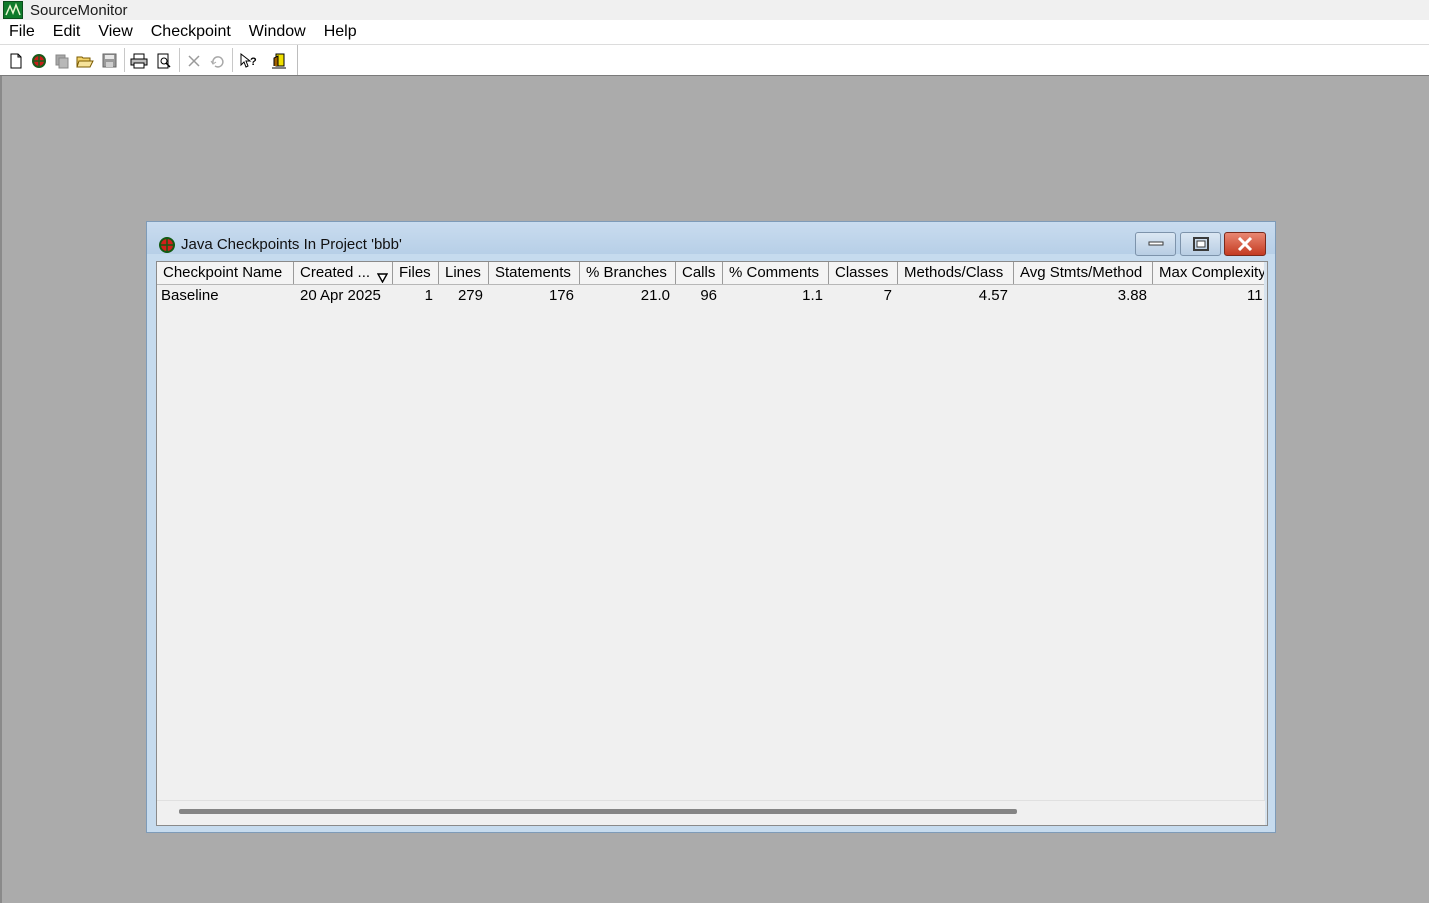  Describe the element at coordinates (79, 10) in the screenshot. I see `app-title: SourceMonitor` at that location.